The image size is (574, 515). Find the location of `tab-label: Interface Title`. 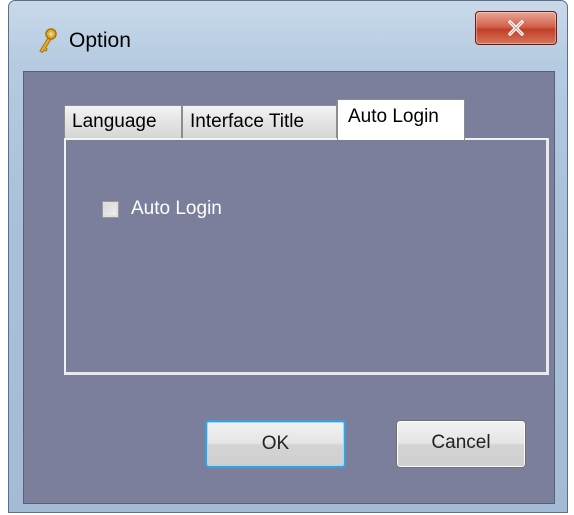

tab-label: Interface Title is located at coordinates (247, 121).